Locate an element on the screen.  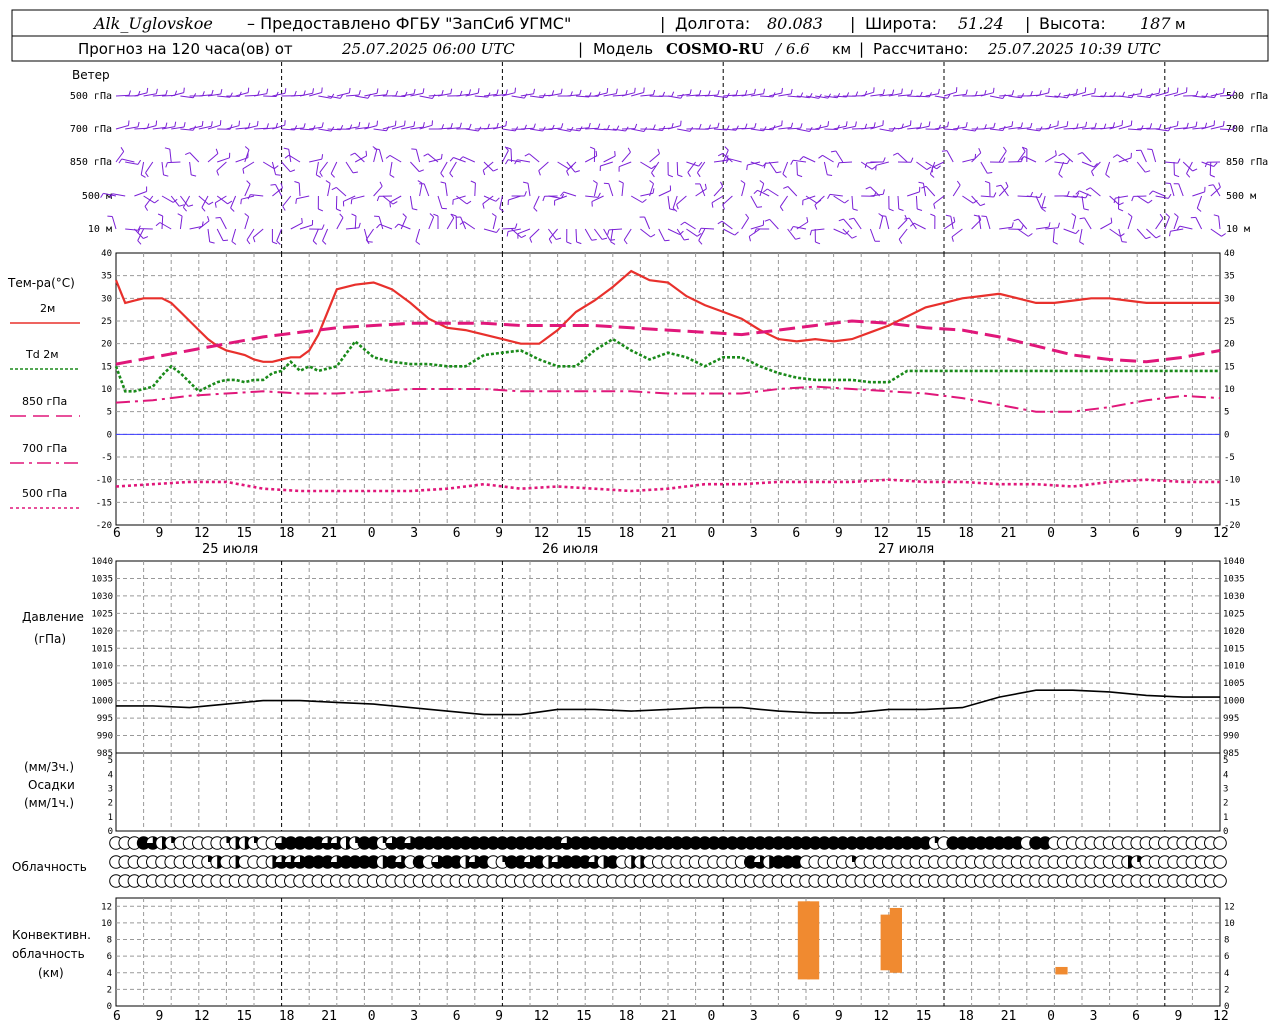
y-tick-label: 25 is located at coordinates (106, 322).